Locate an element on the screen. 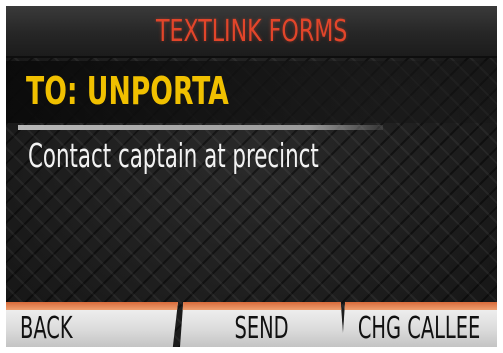 This screenshot has height=353, width=503. title-bar: TEXTLINK FORMS is located at coordinates (251, 32).